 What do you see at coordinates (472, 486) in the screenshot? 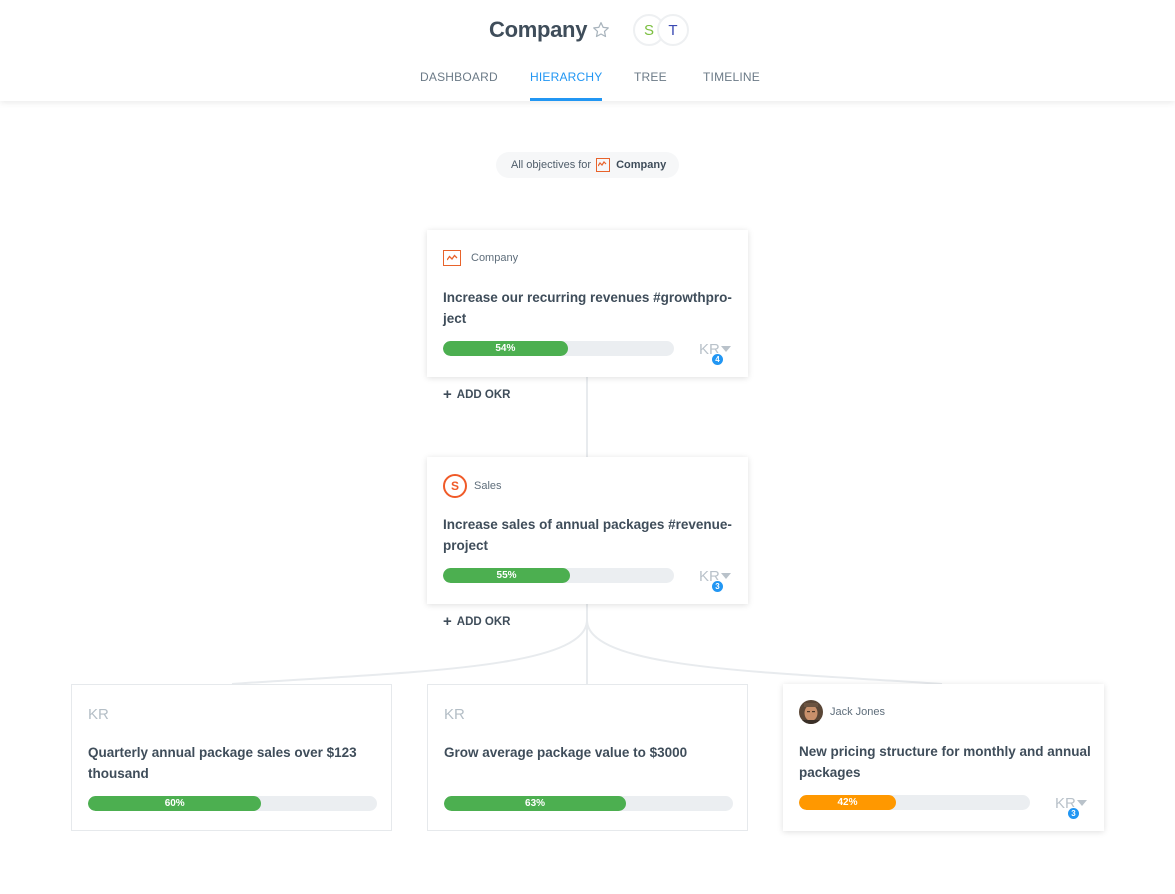
I see `objective-owner: S Sales` at bounding box center [472, 486].